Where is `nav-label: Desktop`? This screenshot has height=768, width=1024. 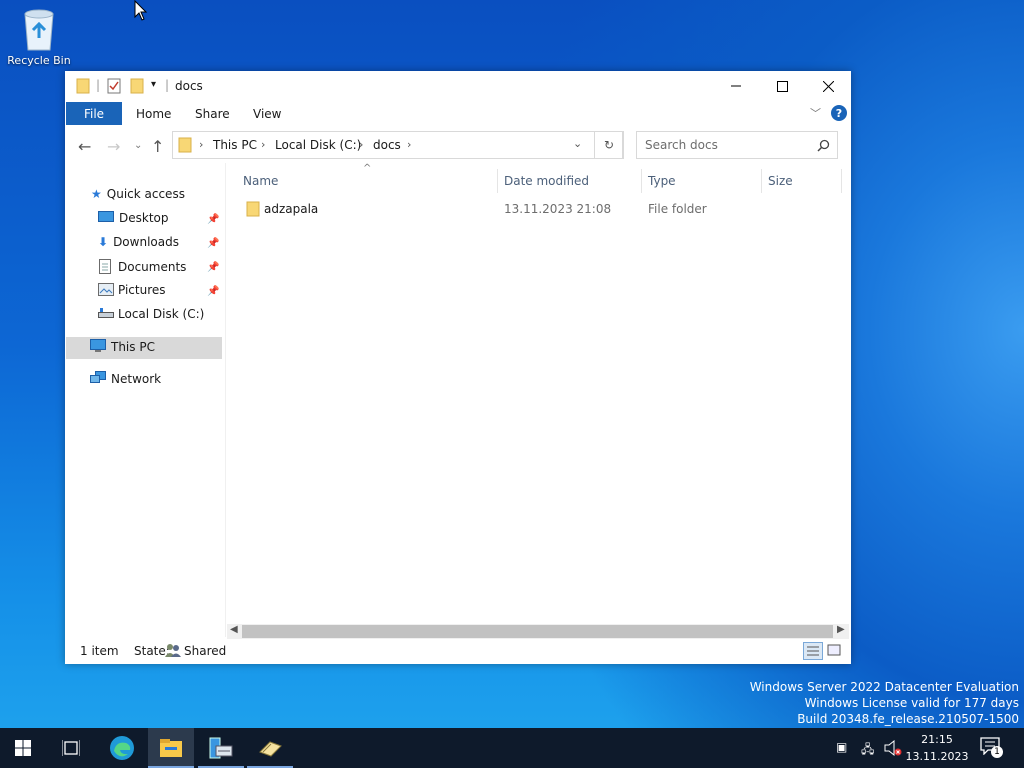
nav-label: Desktop is located at coordinates (144, 218).